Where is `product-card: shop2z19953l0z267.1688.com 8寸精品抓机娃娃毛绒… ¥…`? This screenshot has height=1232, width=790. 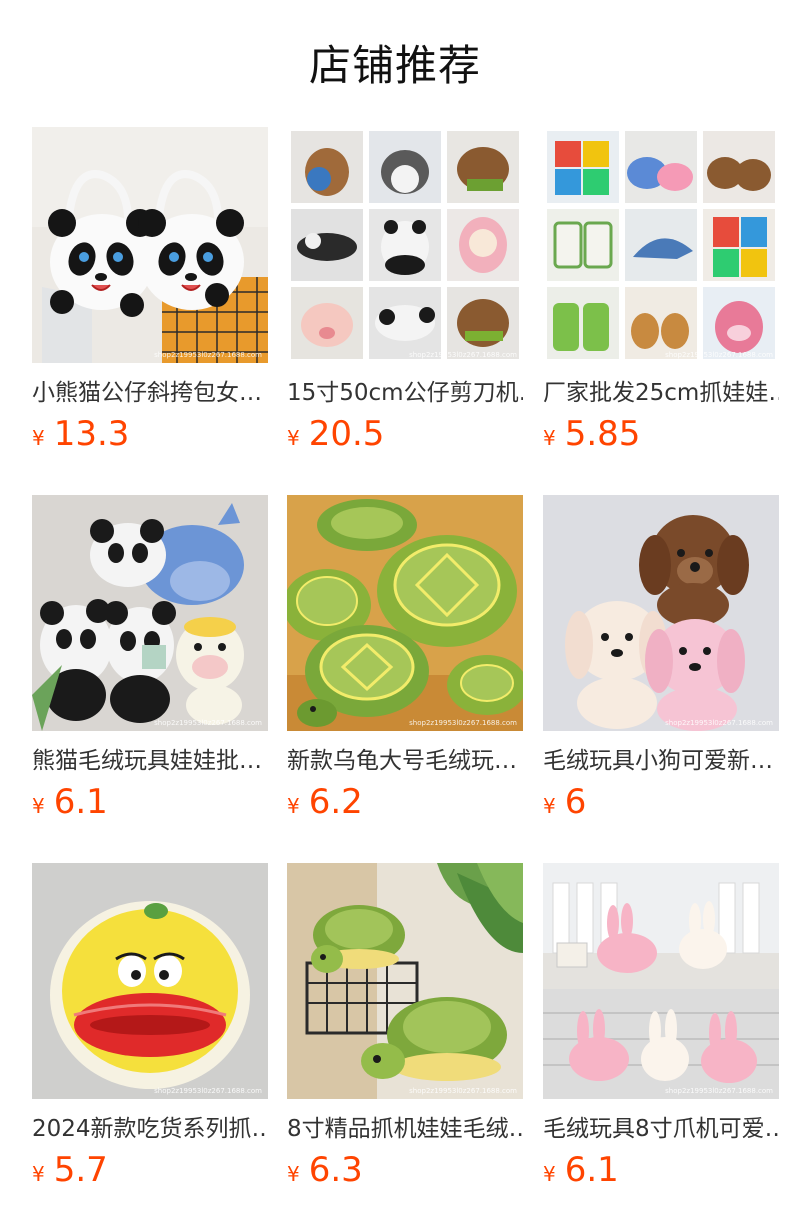
product-card: shop2z19953l0z267.1688.com 8寸精品抓机娃娃毛绒… ¥… is located at coordinates (405, 1026).